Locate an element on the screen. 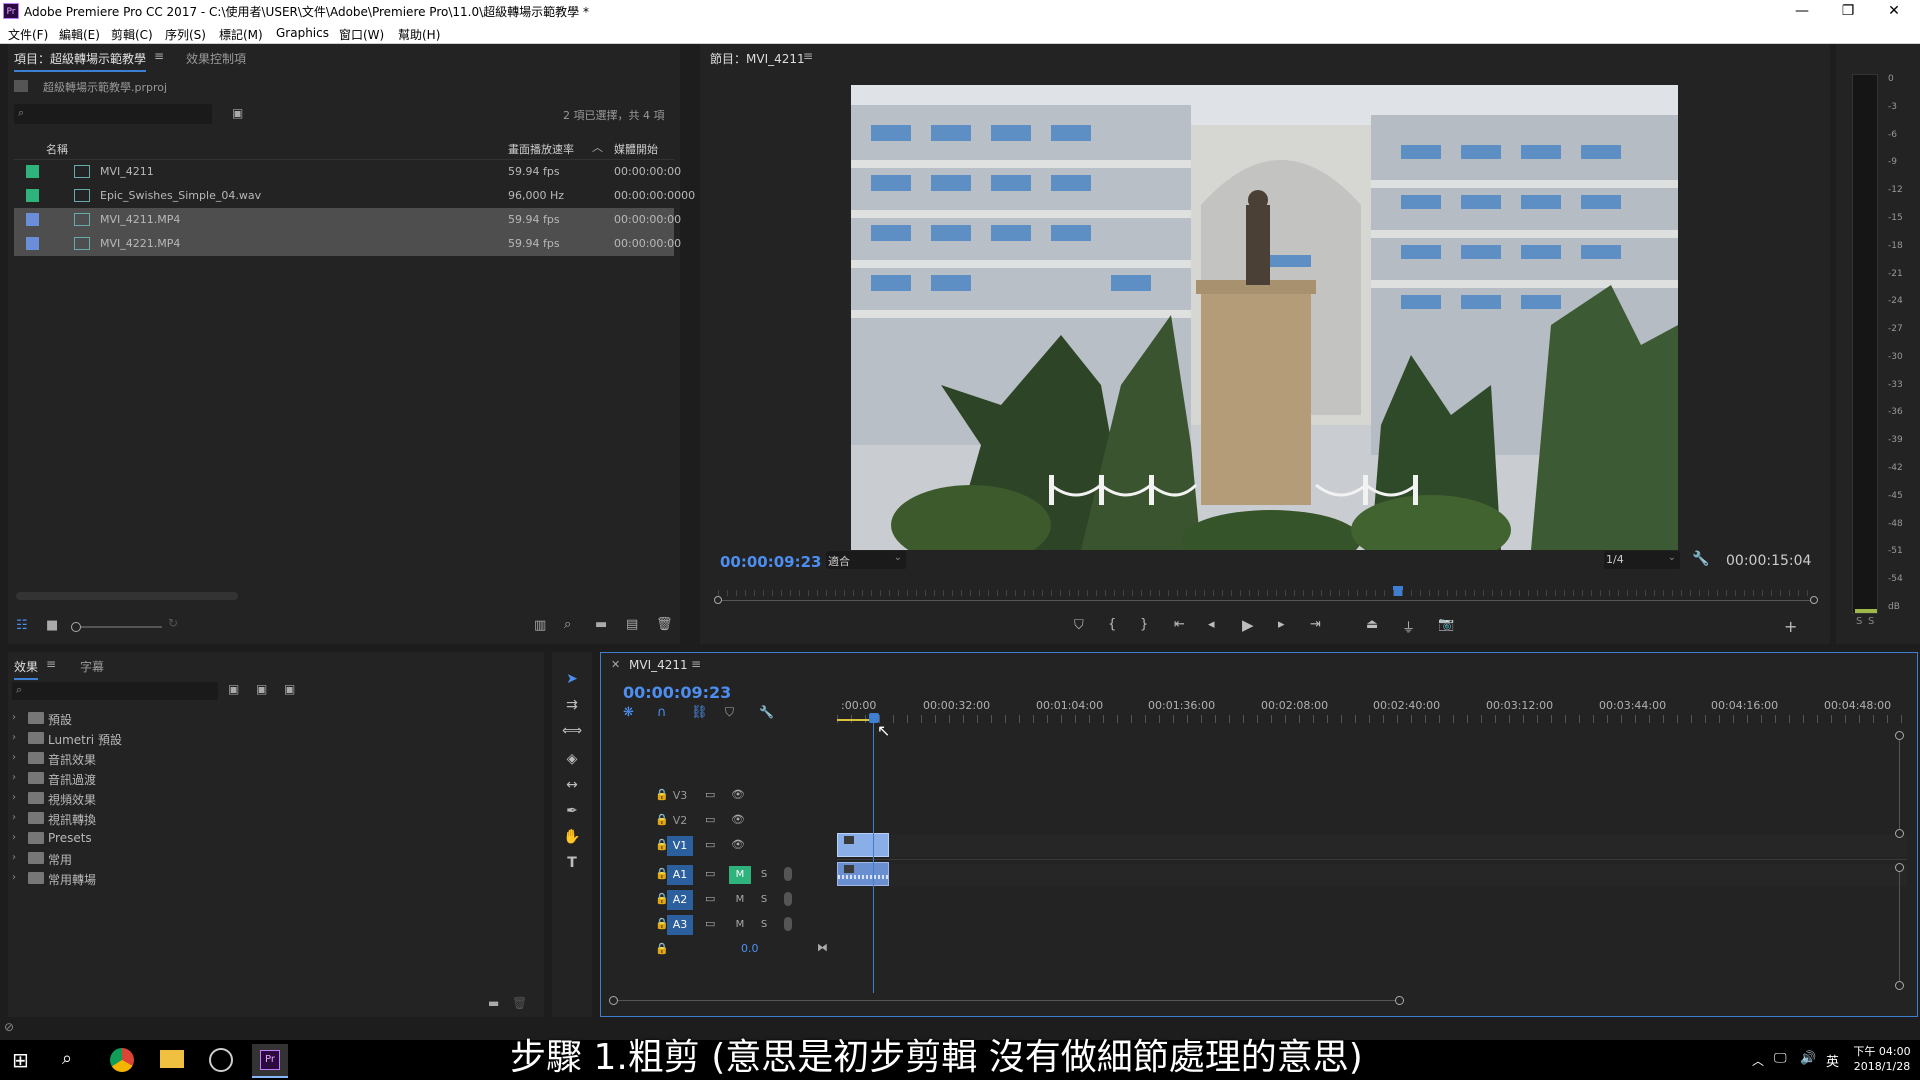  go-to-in-icon: ⇤ is located at coordinates (1179, 624).